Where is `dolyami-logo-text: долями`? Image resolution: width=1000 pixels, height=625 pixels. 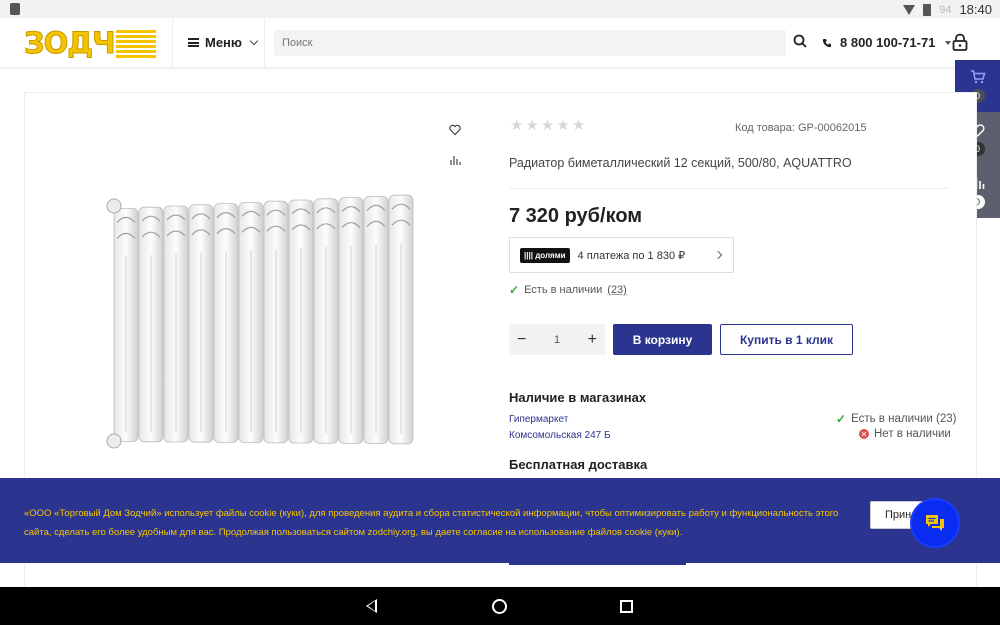 dolyami-logo-text: долями is located at coordinates (550, 255).